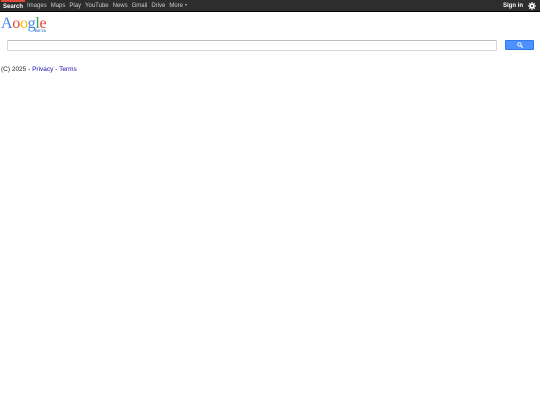  I want to click on footer: (C) 2025 - Privacy - Terms, so click(39, 69).